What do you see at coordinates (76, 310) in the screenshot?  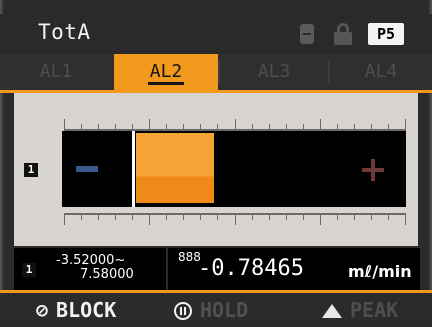 I see `block-button: ⊘ BLOCK` at bounding box center [76, 310].